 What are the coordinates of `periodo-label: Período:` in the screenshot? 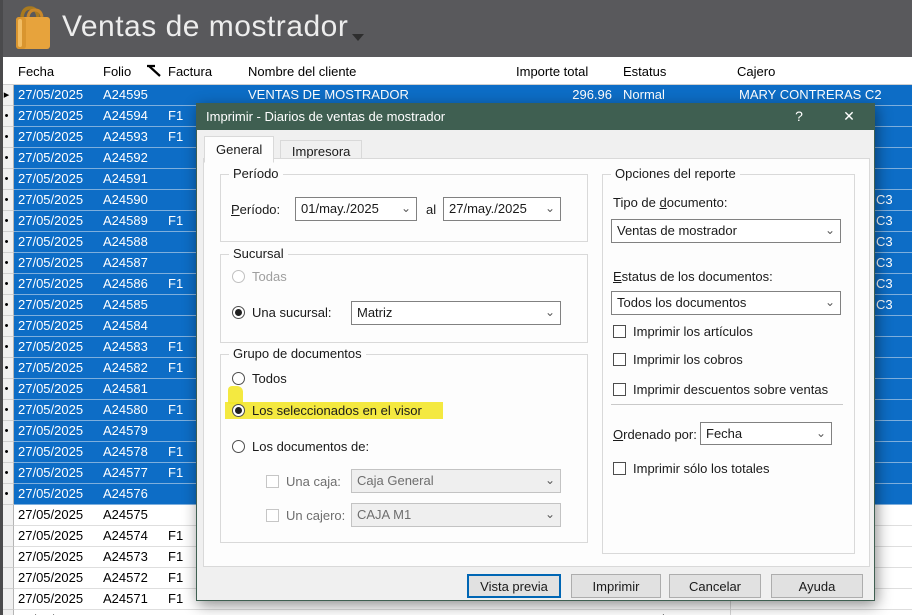 It's located at (256, 209).